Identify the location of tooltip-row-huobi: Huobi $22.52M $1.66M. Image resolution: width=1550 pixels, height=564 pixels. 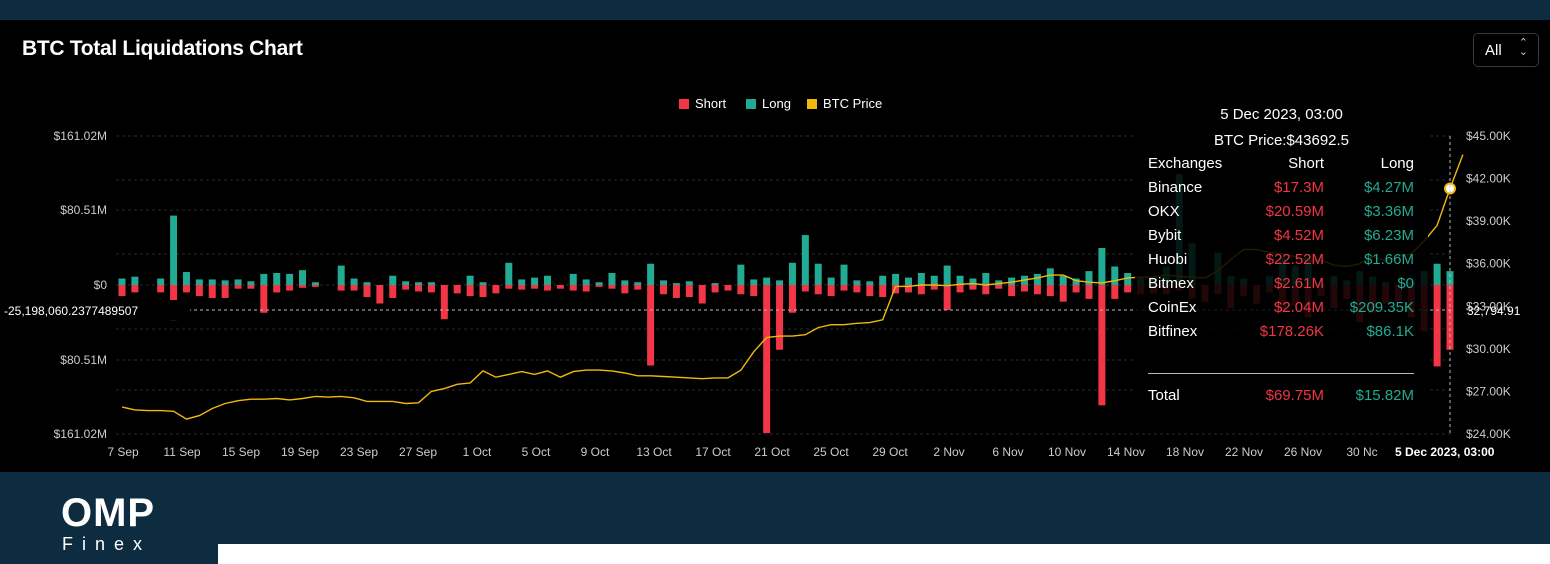
(1281, 262).